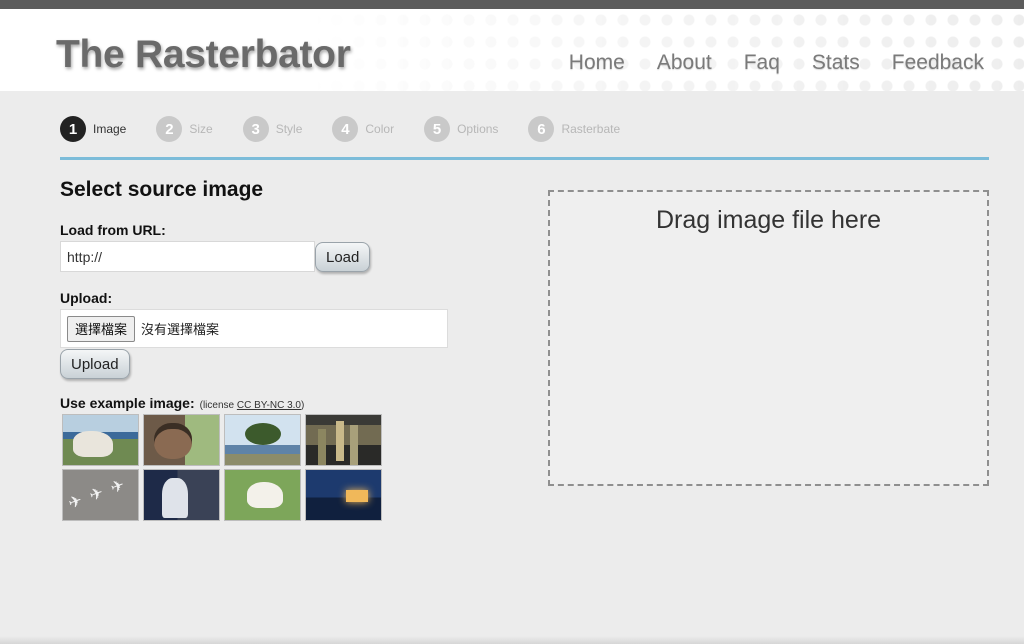 Image resolution: width=1024 pixels, height=644 pixels. I want to click on example-image-label: Use example image:, so click(127, 403).